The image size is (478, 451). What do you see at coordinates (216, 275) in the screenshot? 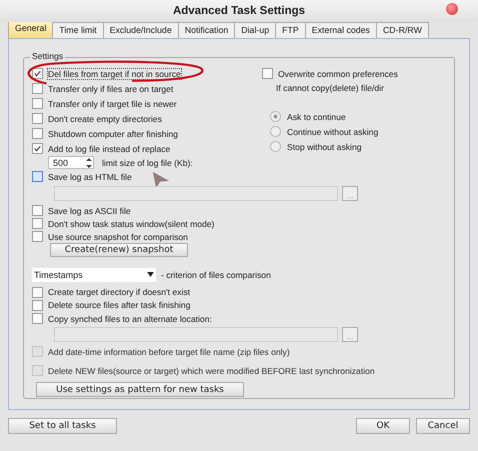
I see `dropdown-label: - criterion of files comparison` at bounding box center [216, 275].